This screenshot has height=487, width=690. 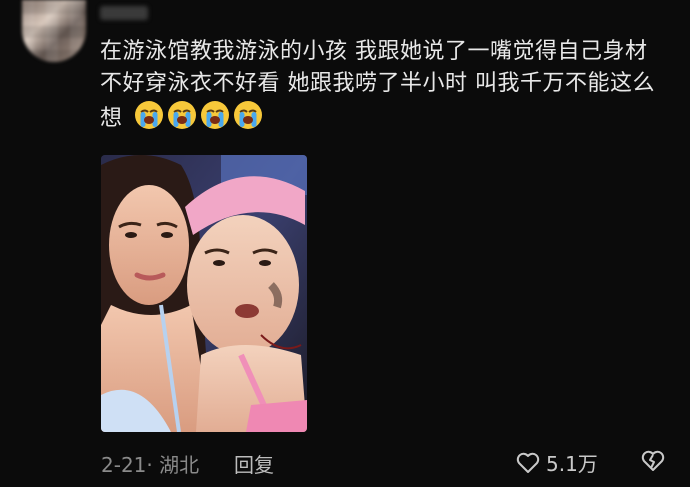 I want to click on dislike-button, so click(x=653, y=463).